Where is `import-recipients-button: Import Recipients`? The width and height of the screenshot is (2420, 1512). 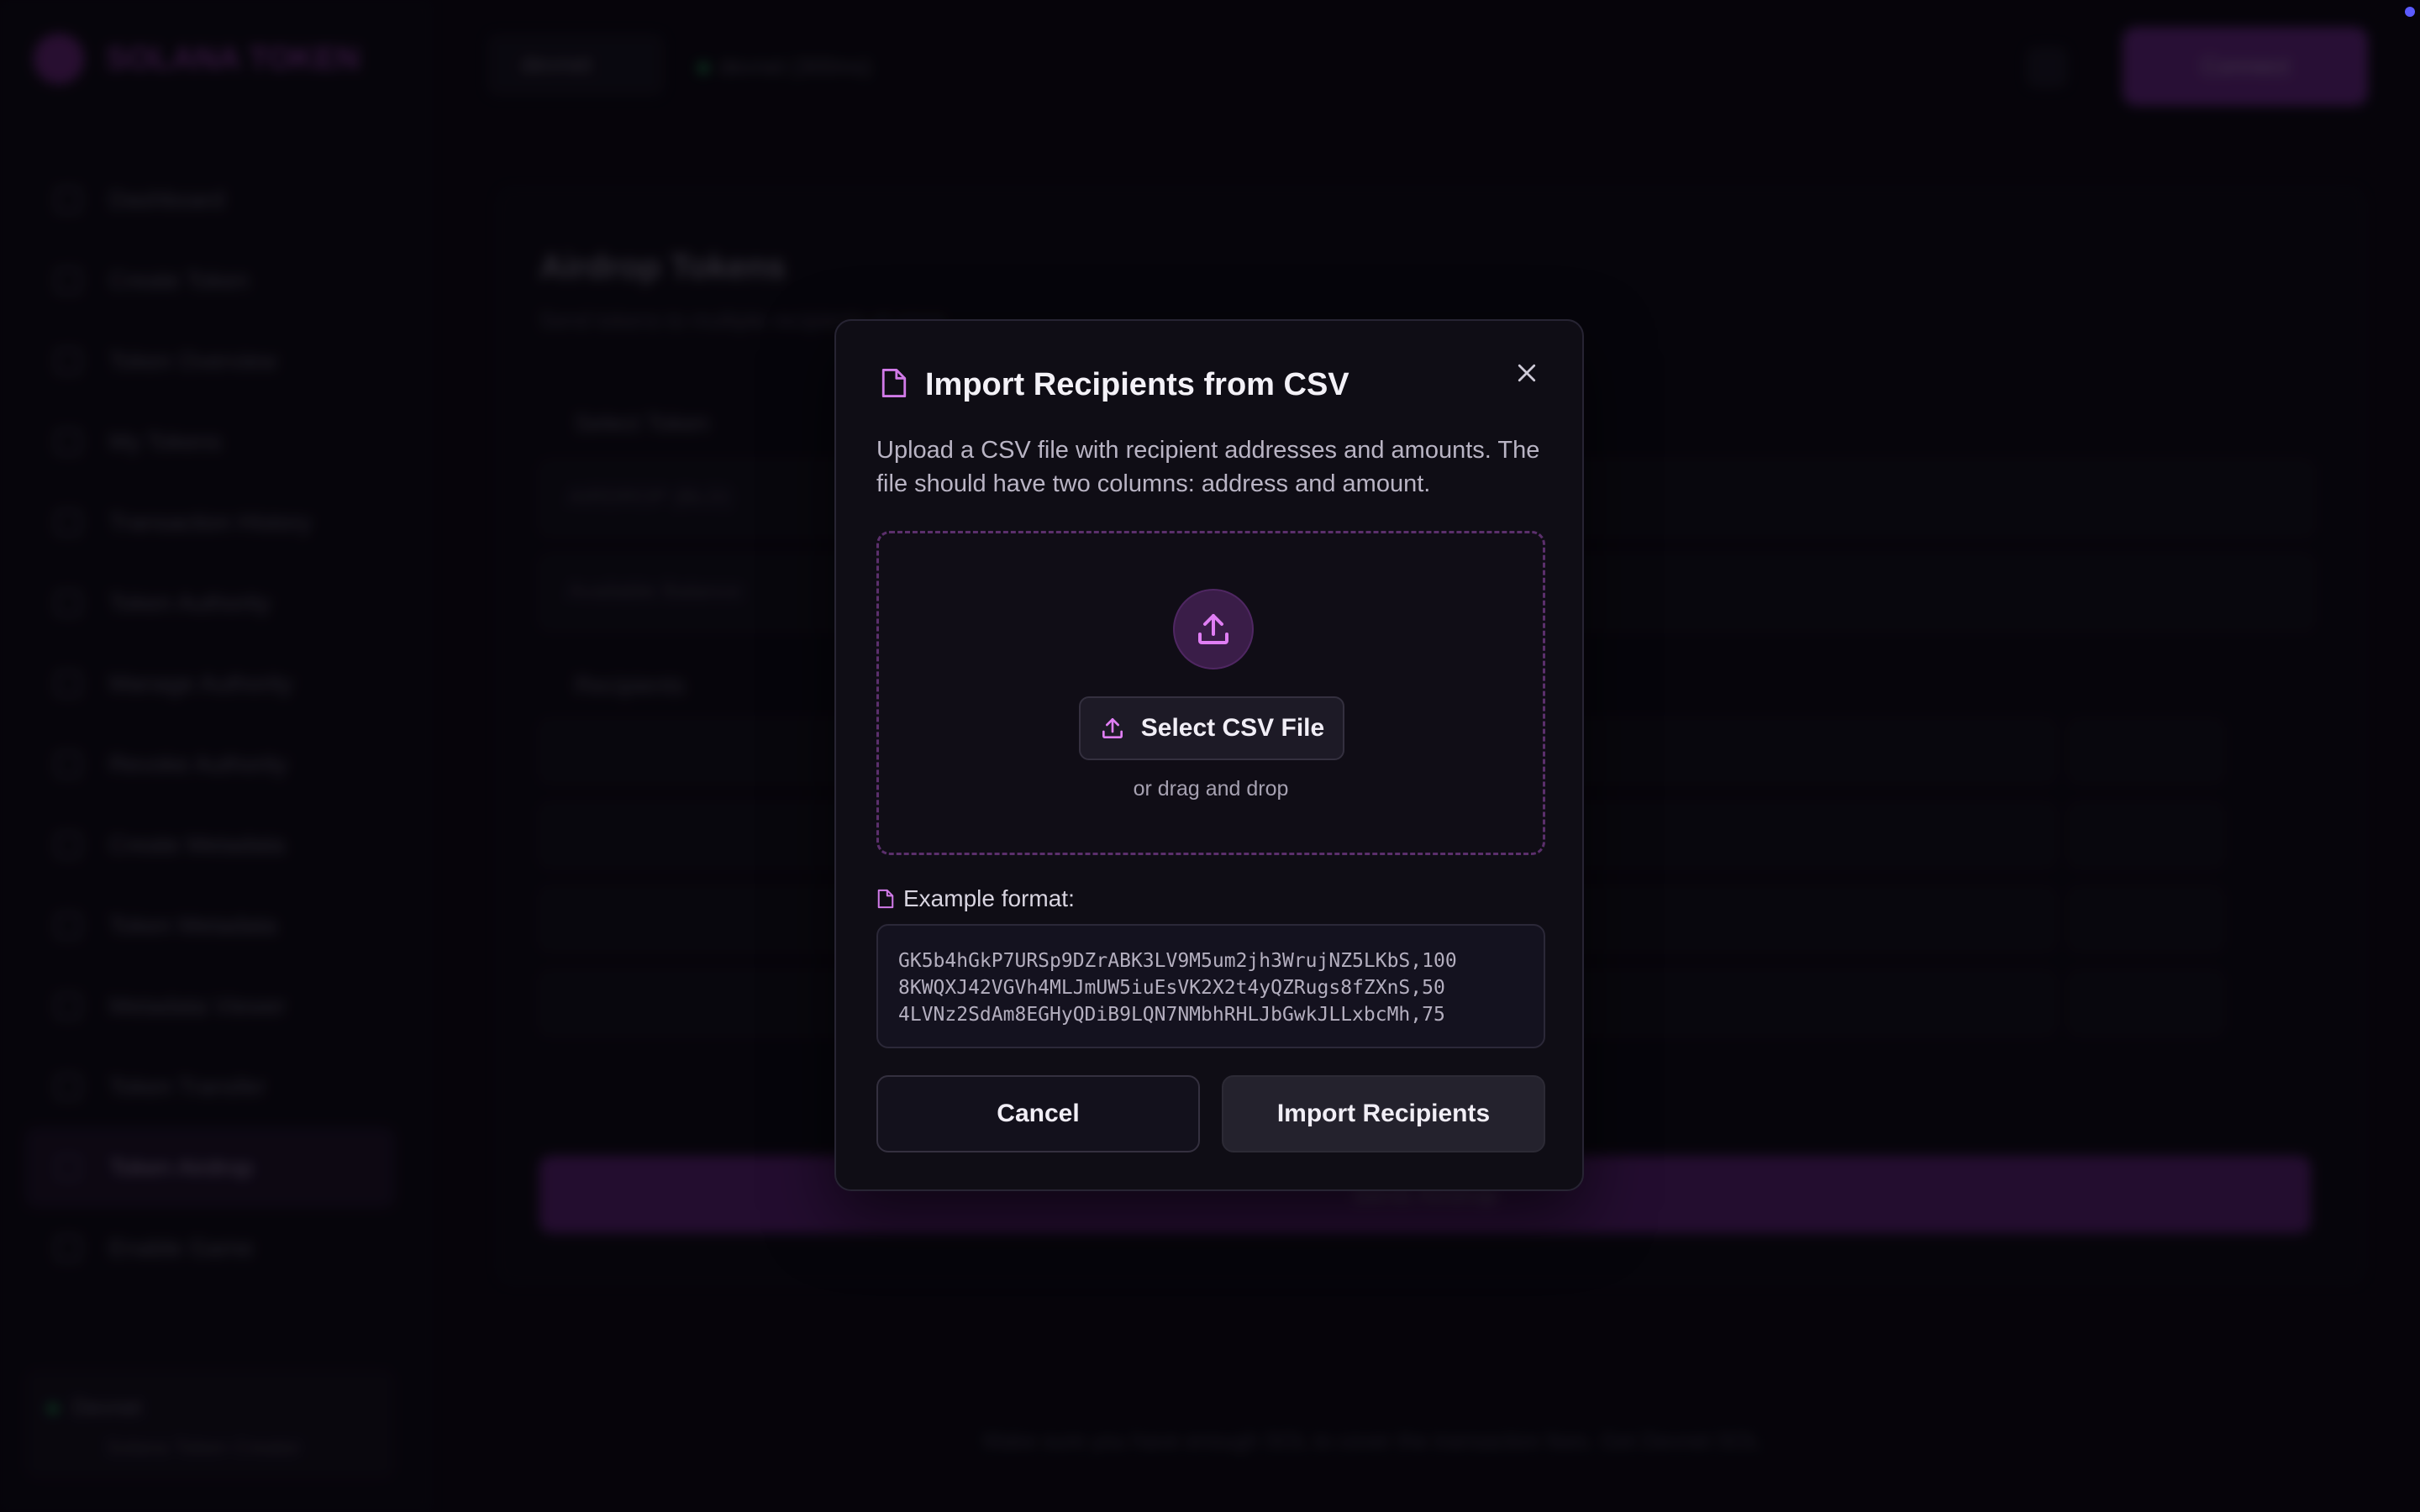 import-recipients-button: Import Recipients is located at coordinates (1383, 1113).